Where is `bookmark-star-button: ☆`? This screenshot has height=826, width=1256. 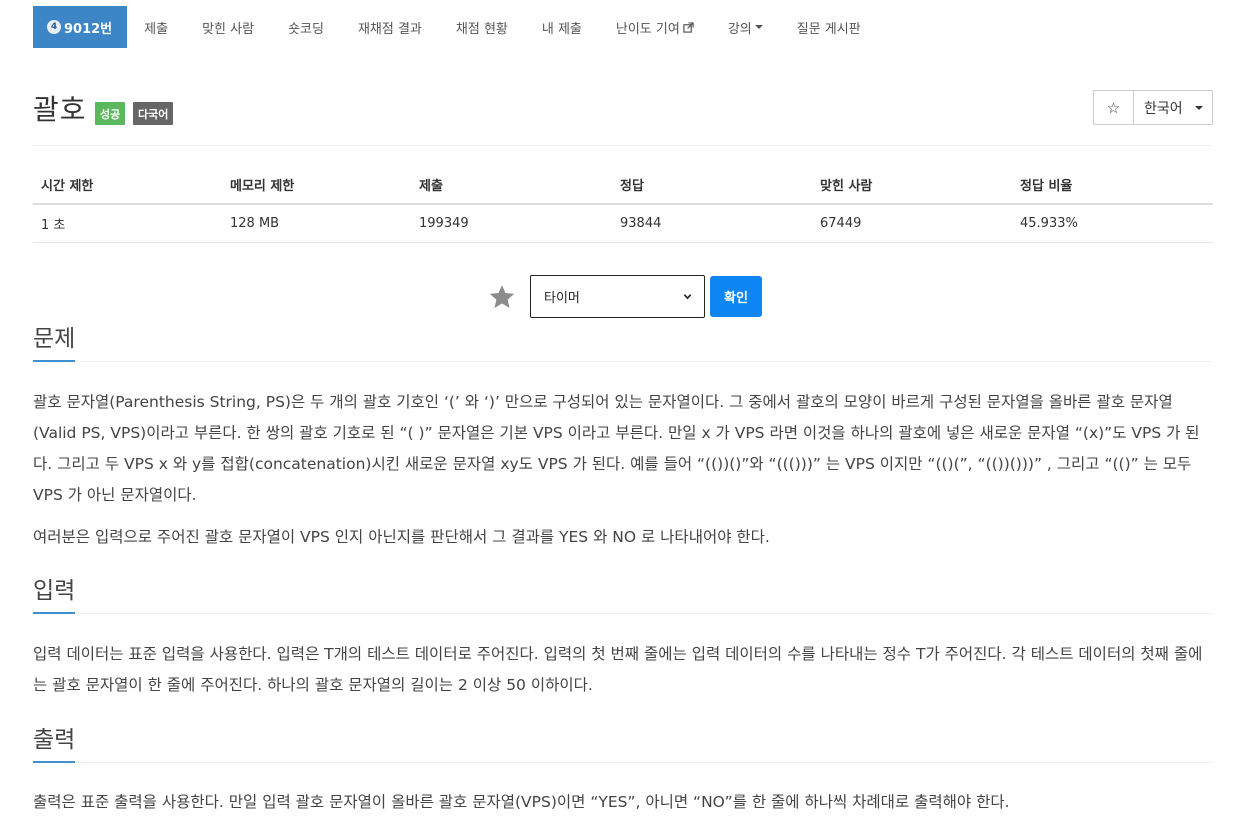
bookmark-star-button: ☆ is located at coordinates (1114, 107).